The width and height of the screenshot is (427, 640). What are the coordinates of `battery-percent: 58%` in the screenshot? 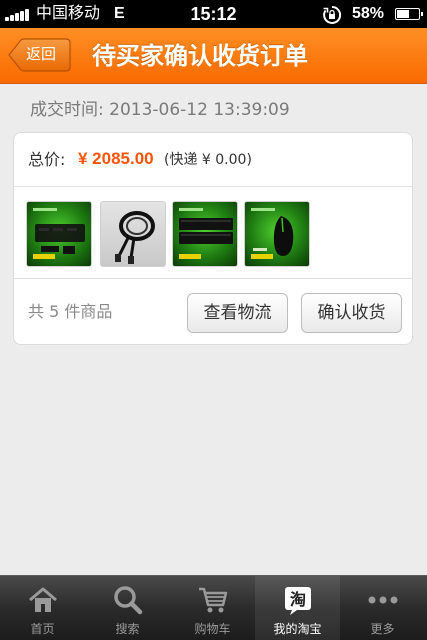 It's located at (368, 13).